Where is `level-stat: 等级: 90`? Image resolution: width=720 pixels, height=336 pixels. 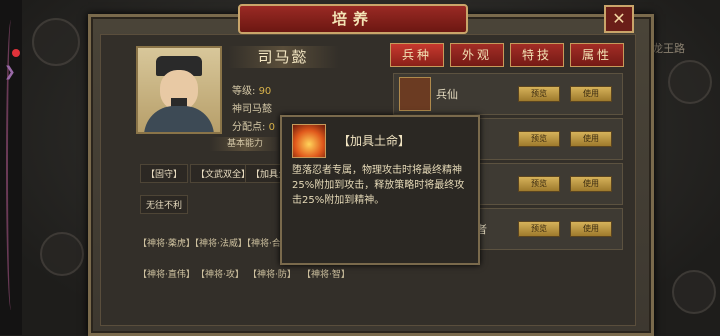 level-stat: 等级: 90 is located at coordinates (251, 89).